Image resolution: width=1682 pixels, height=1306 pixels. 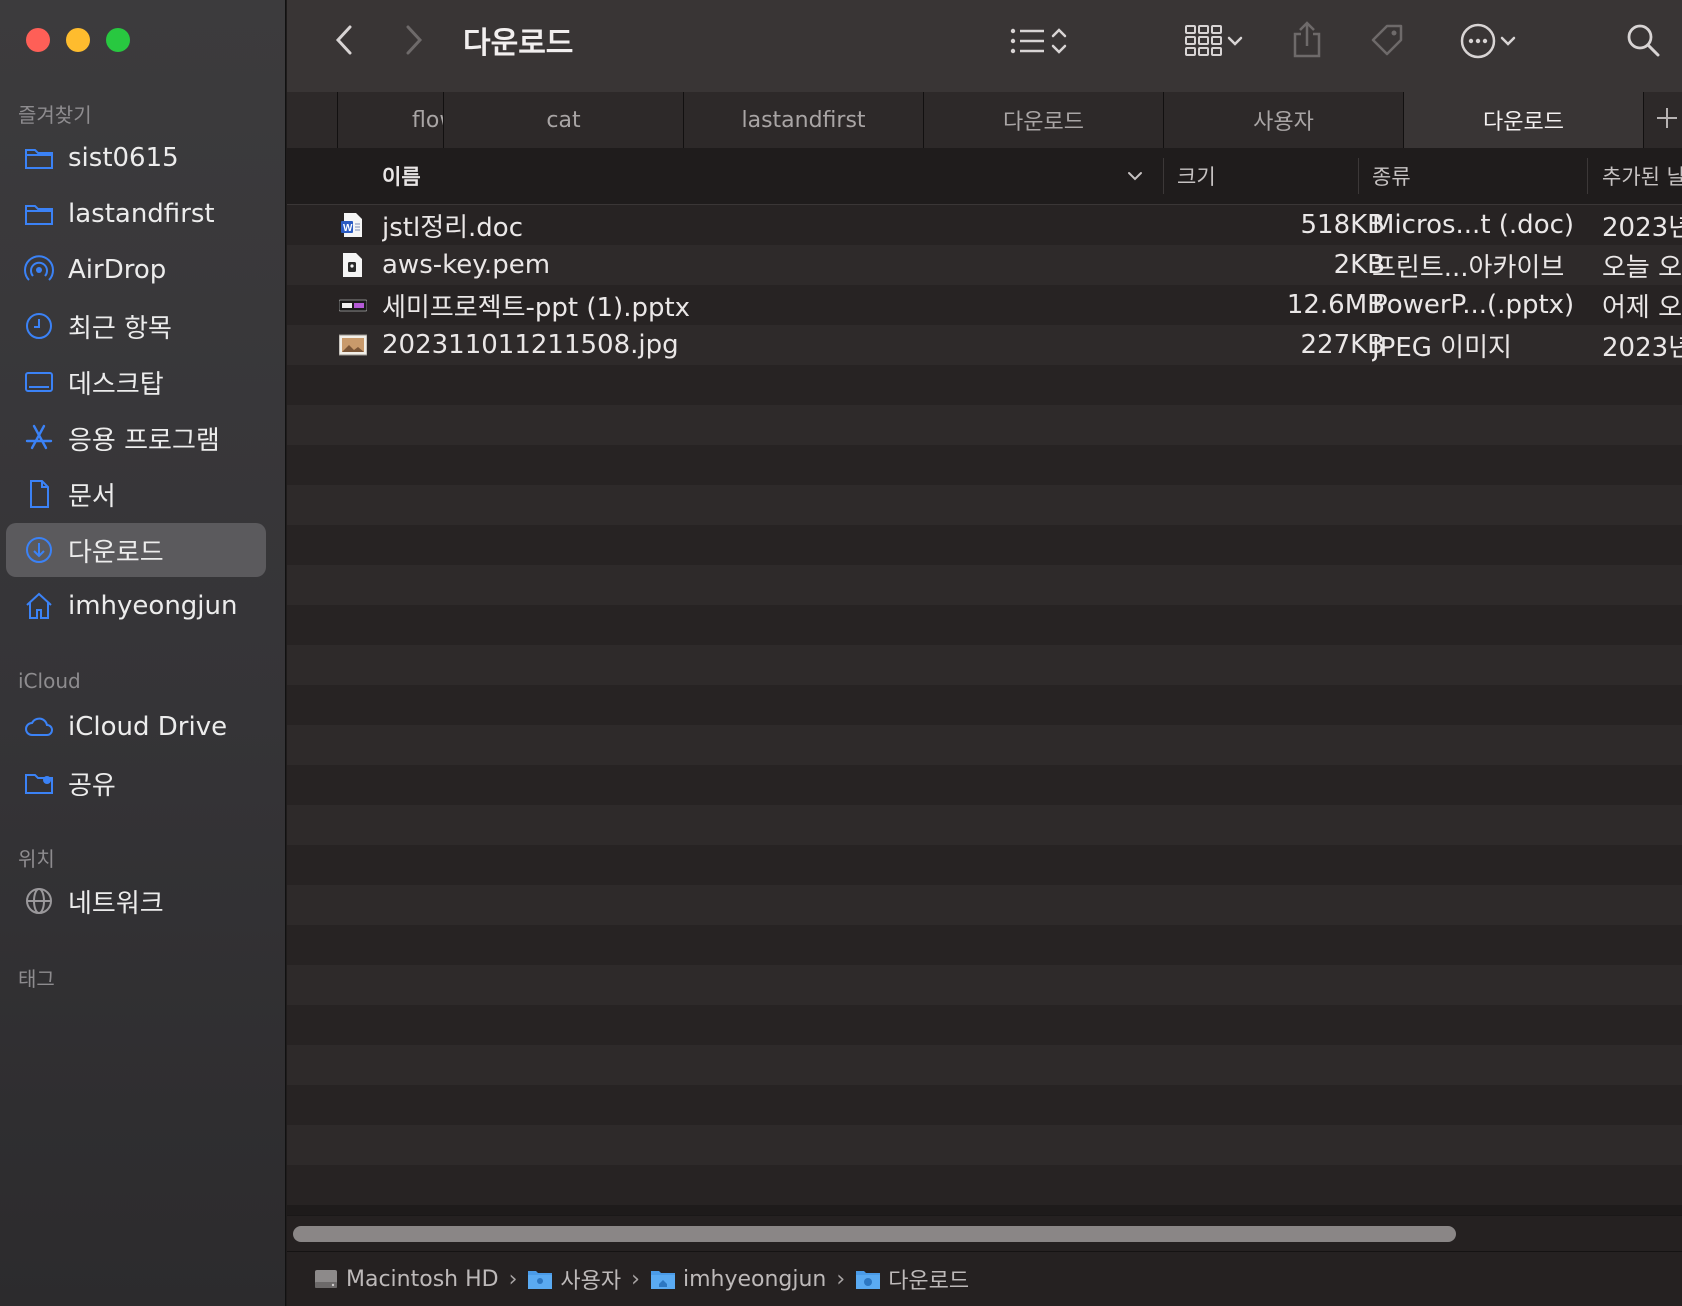 I want to click on tab-downloads-1: 다운로드, so click(x=1043, y=120).